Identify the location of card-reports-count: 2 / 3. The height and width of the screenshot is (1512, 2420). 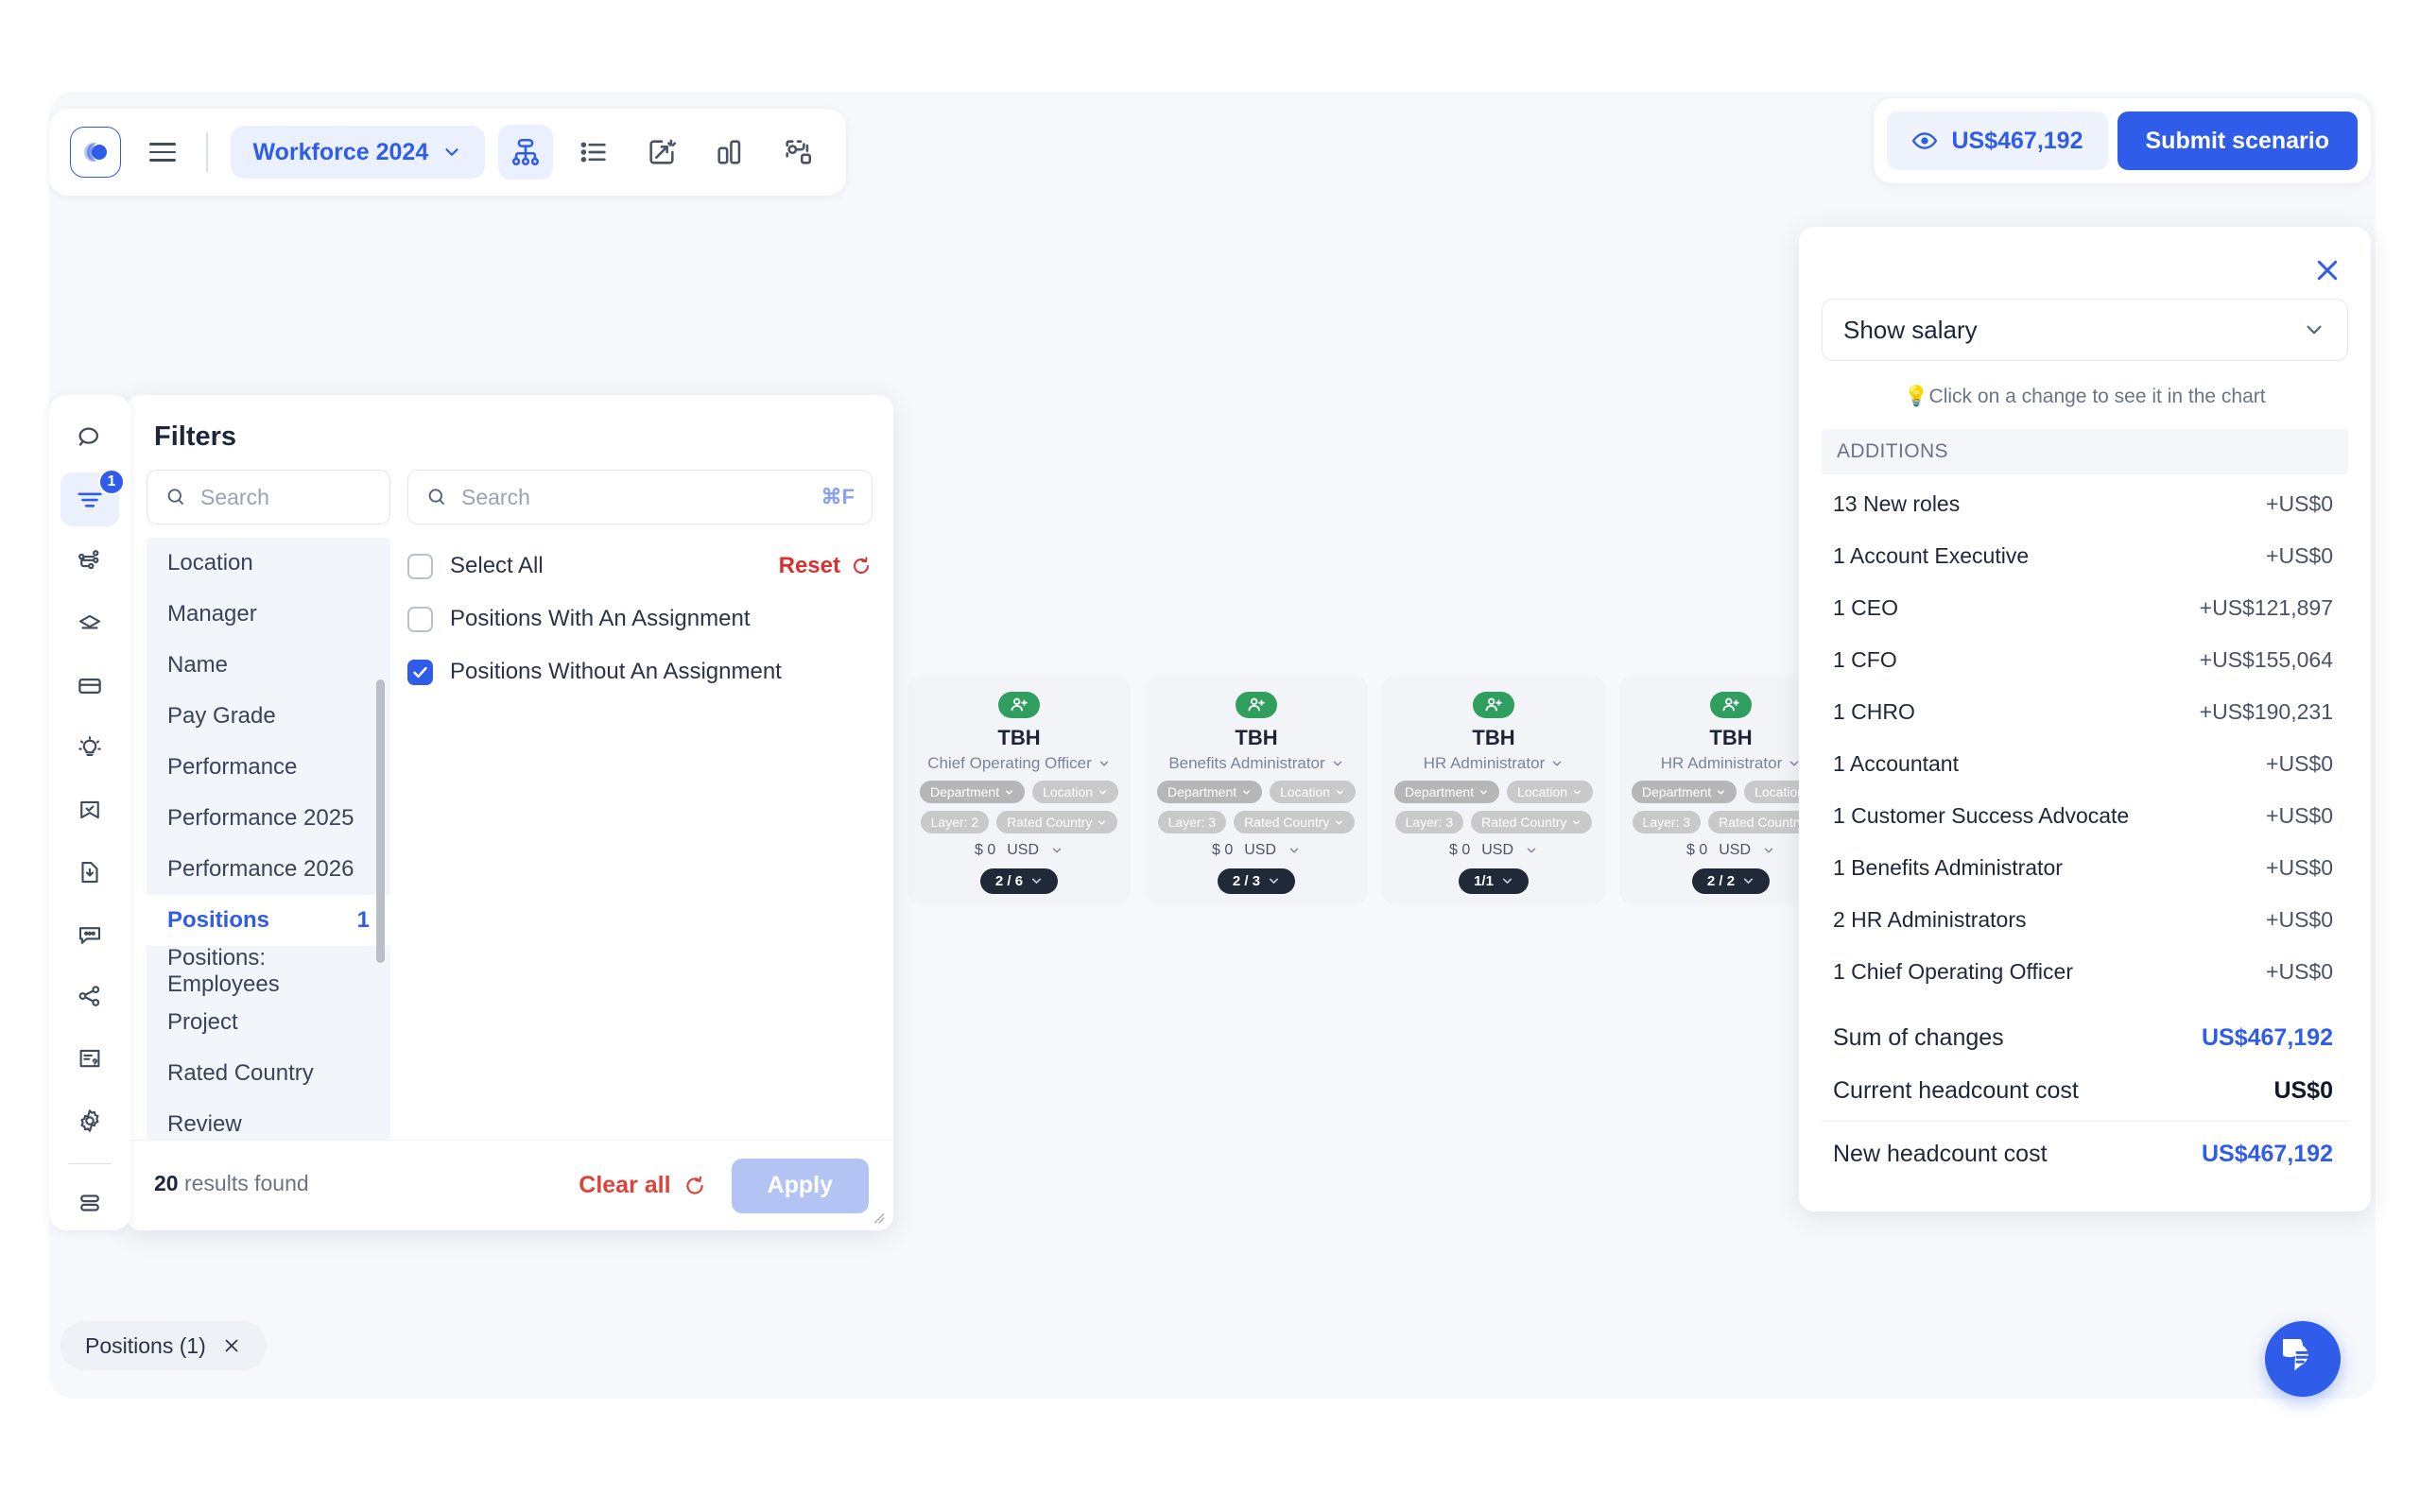
(1256, 881).